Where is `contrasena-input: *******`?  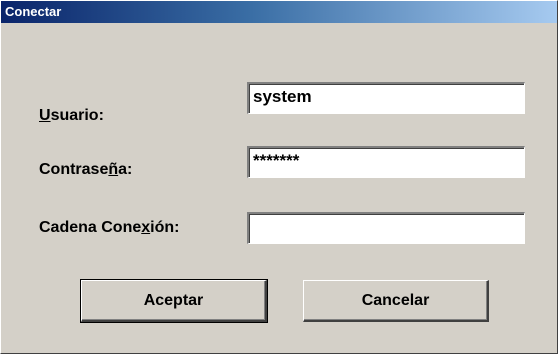 contrasena-input: ******* is located at coordinates (386, 162).